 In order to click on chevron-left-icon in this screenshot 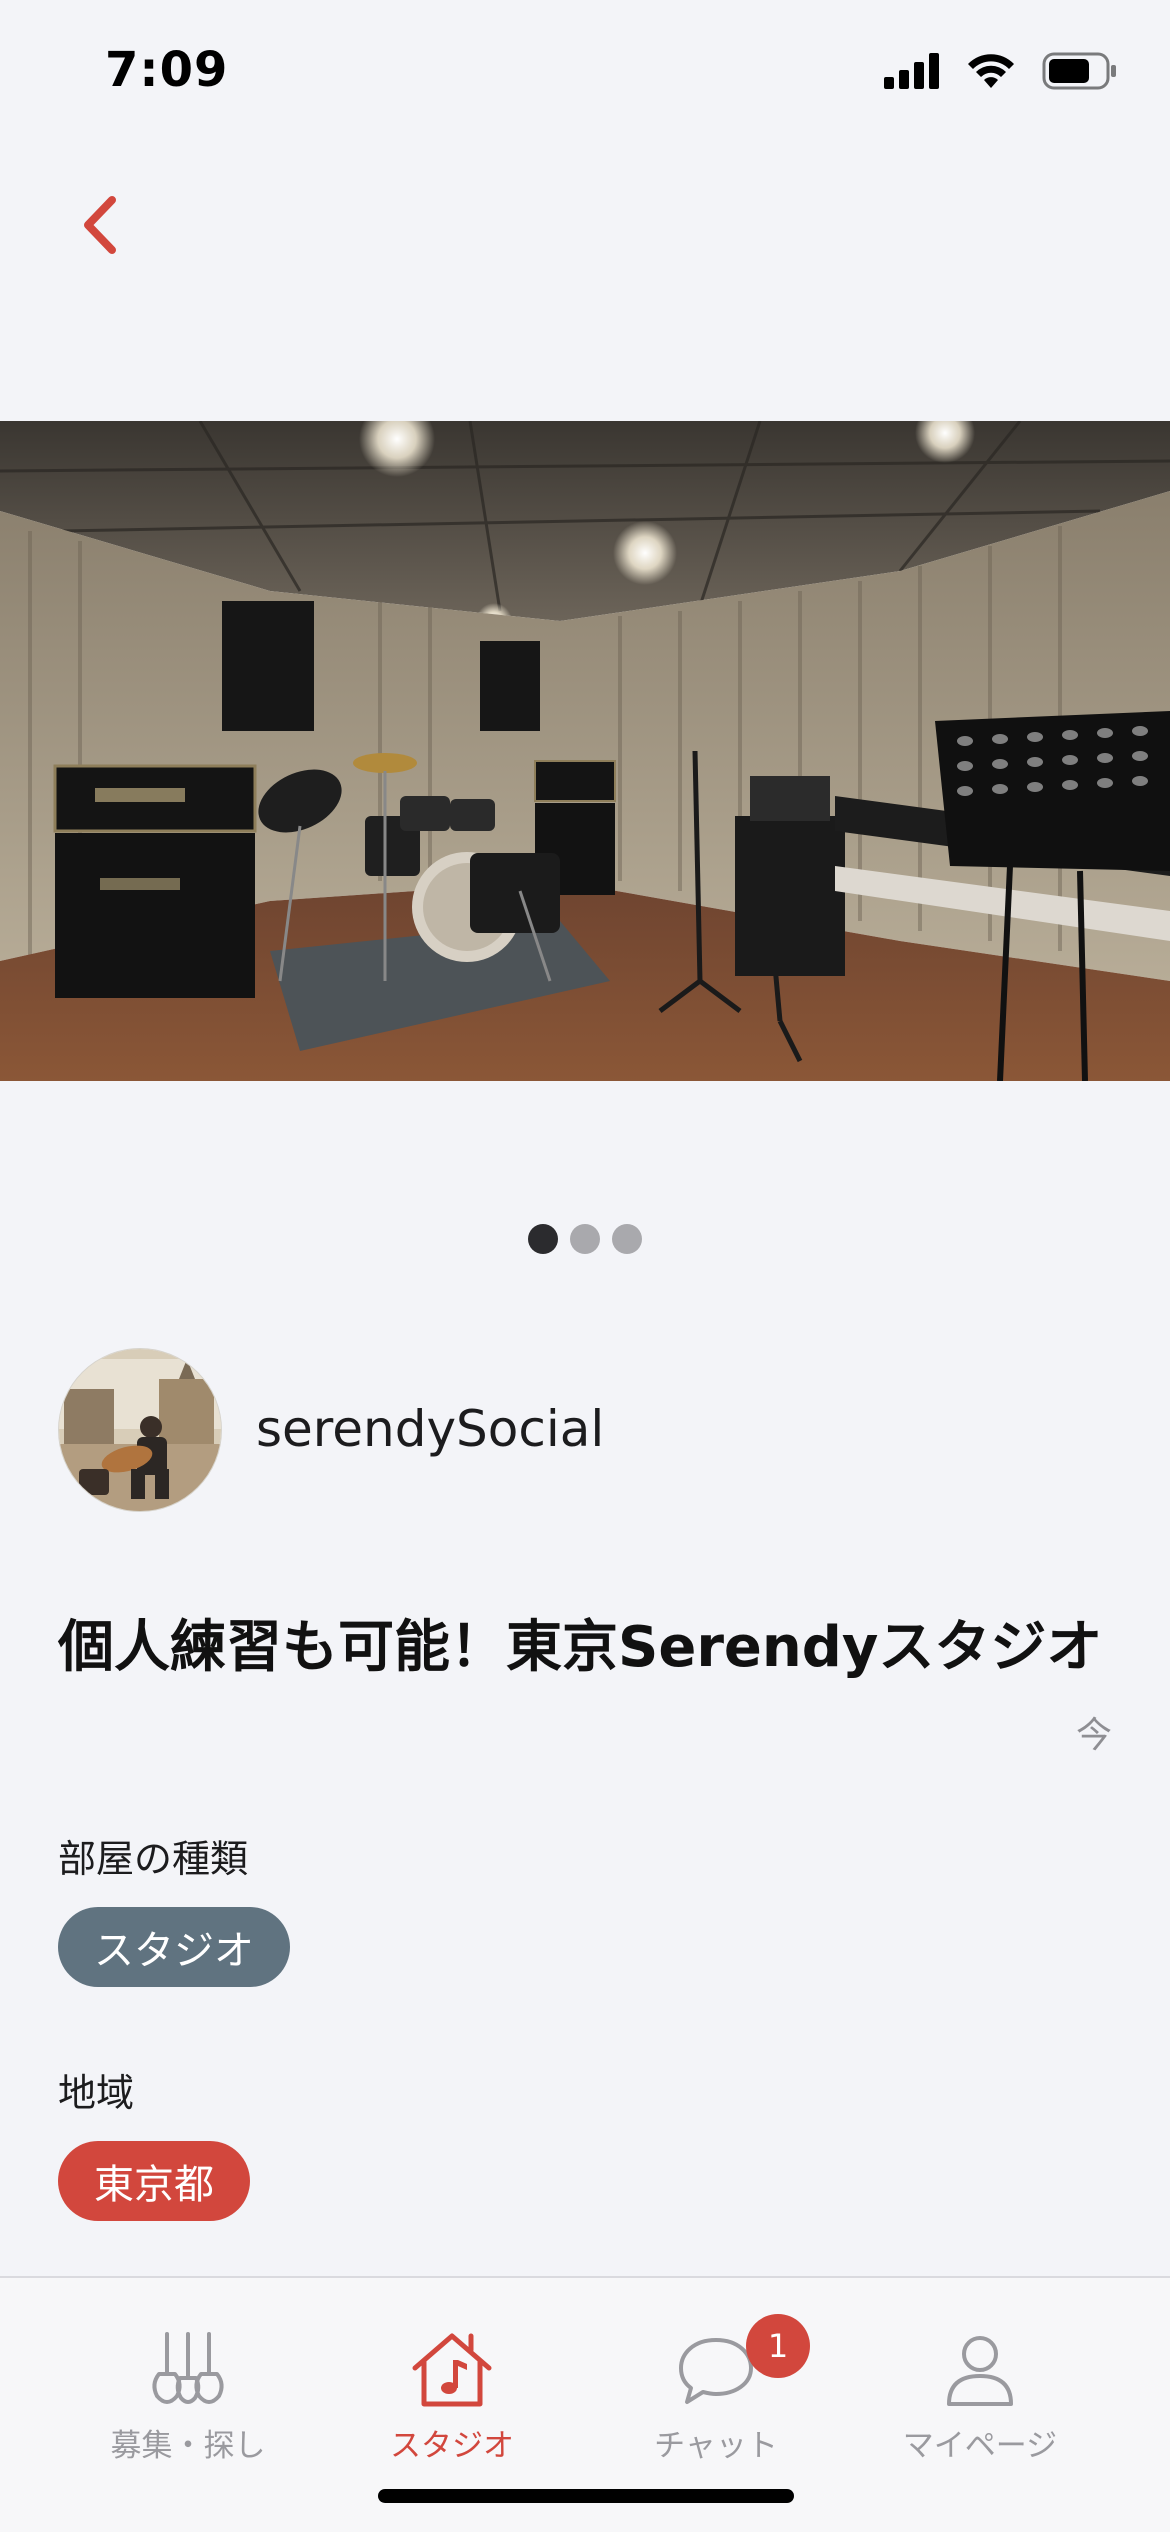, I will do `click(100, 225)`.